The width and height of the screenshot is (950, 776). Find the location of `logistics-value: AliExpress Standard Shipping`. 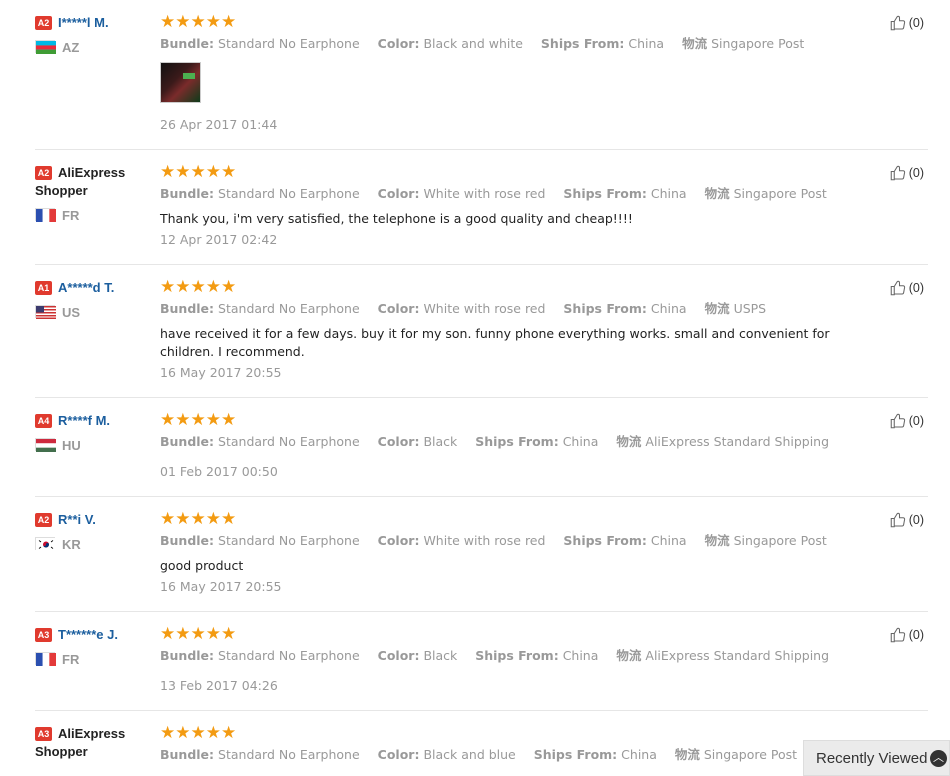

logistics-value: AliExpress Standard Shipping is located at coordinates (737, 655).